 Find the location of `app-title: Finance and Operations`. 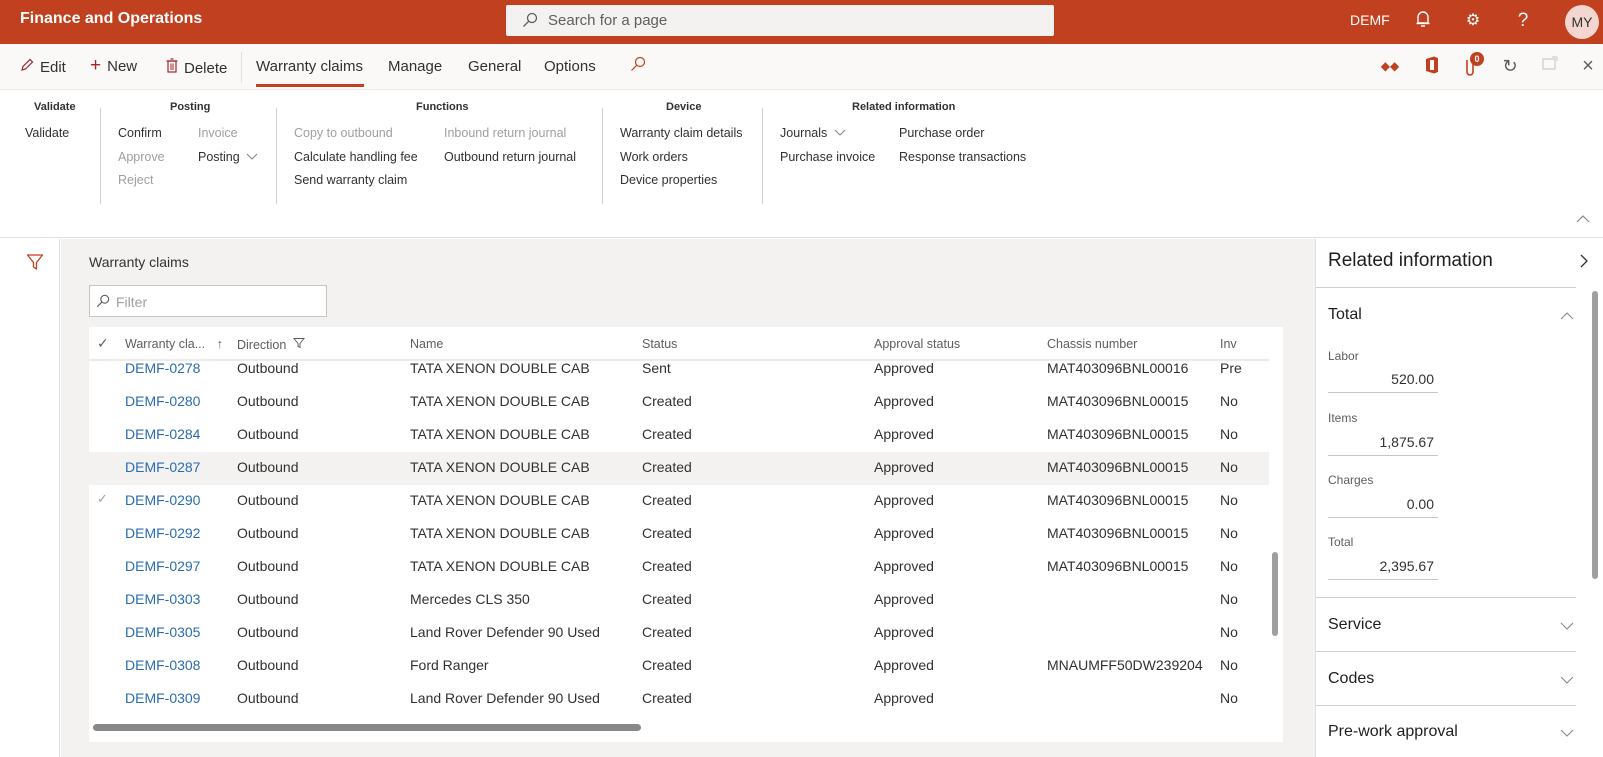

app-title: Finance and Operations is located at coordinates (111, 19).